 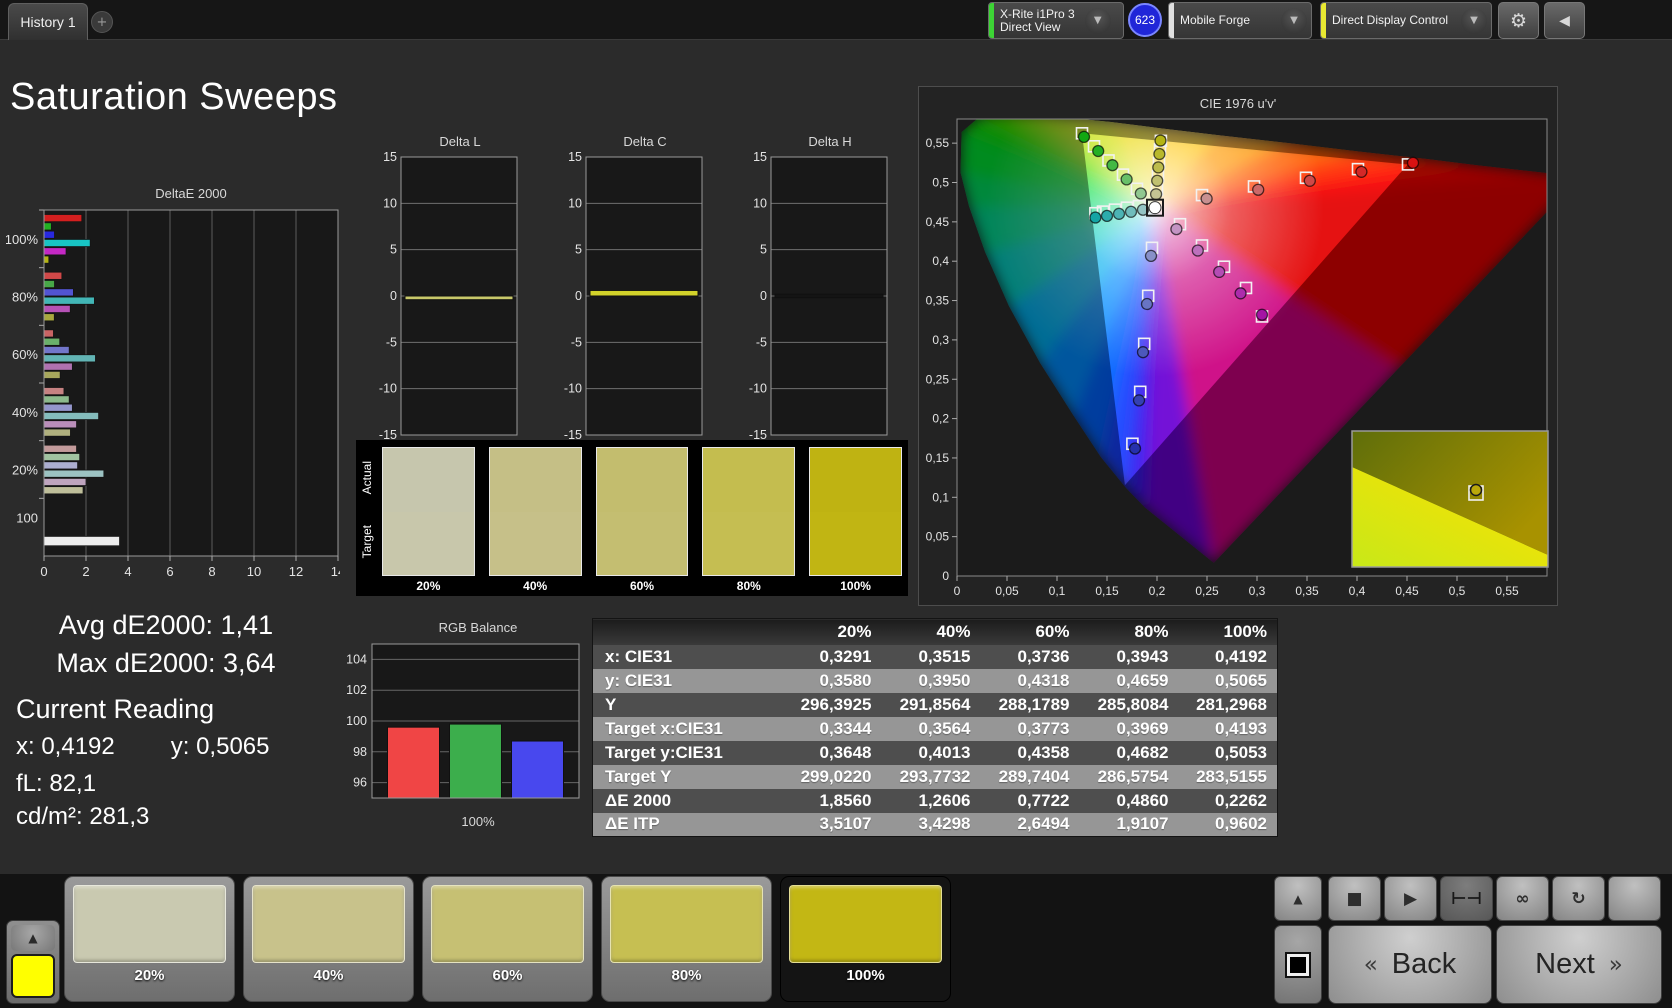 What do you see at coordinates (1056, 20) in the screenshot?
I see `meter-selector: X-Rite i1Pro 3 Direct View ▼` at bounding box center [1056, 20].